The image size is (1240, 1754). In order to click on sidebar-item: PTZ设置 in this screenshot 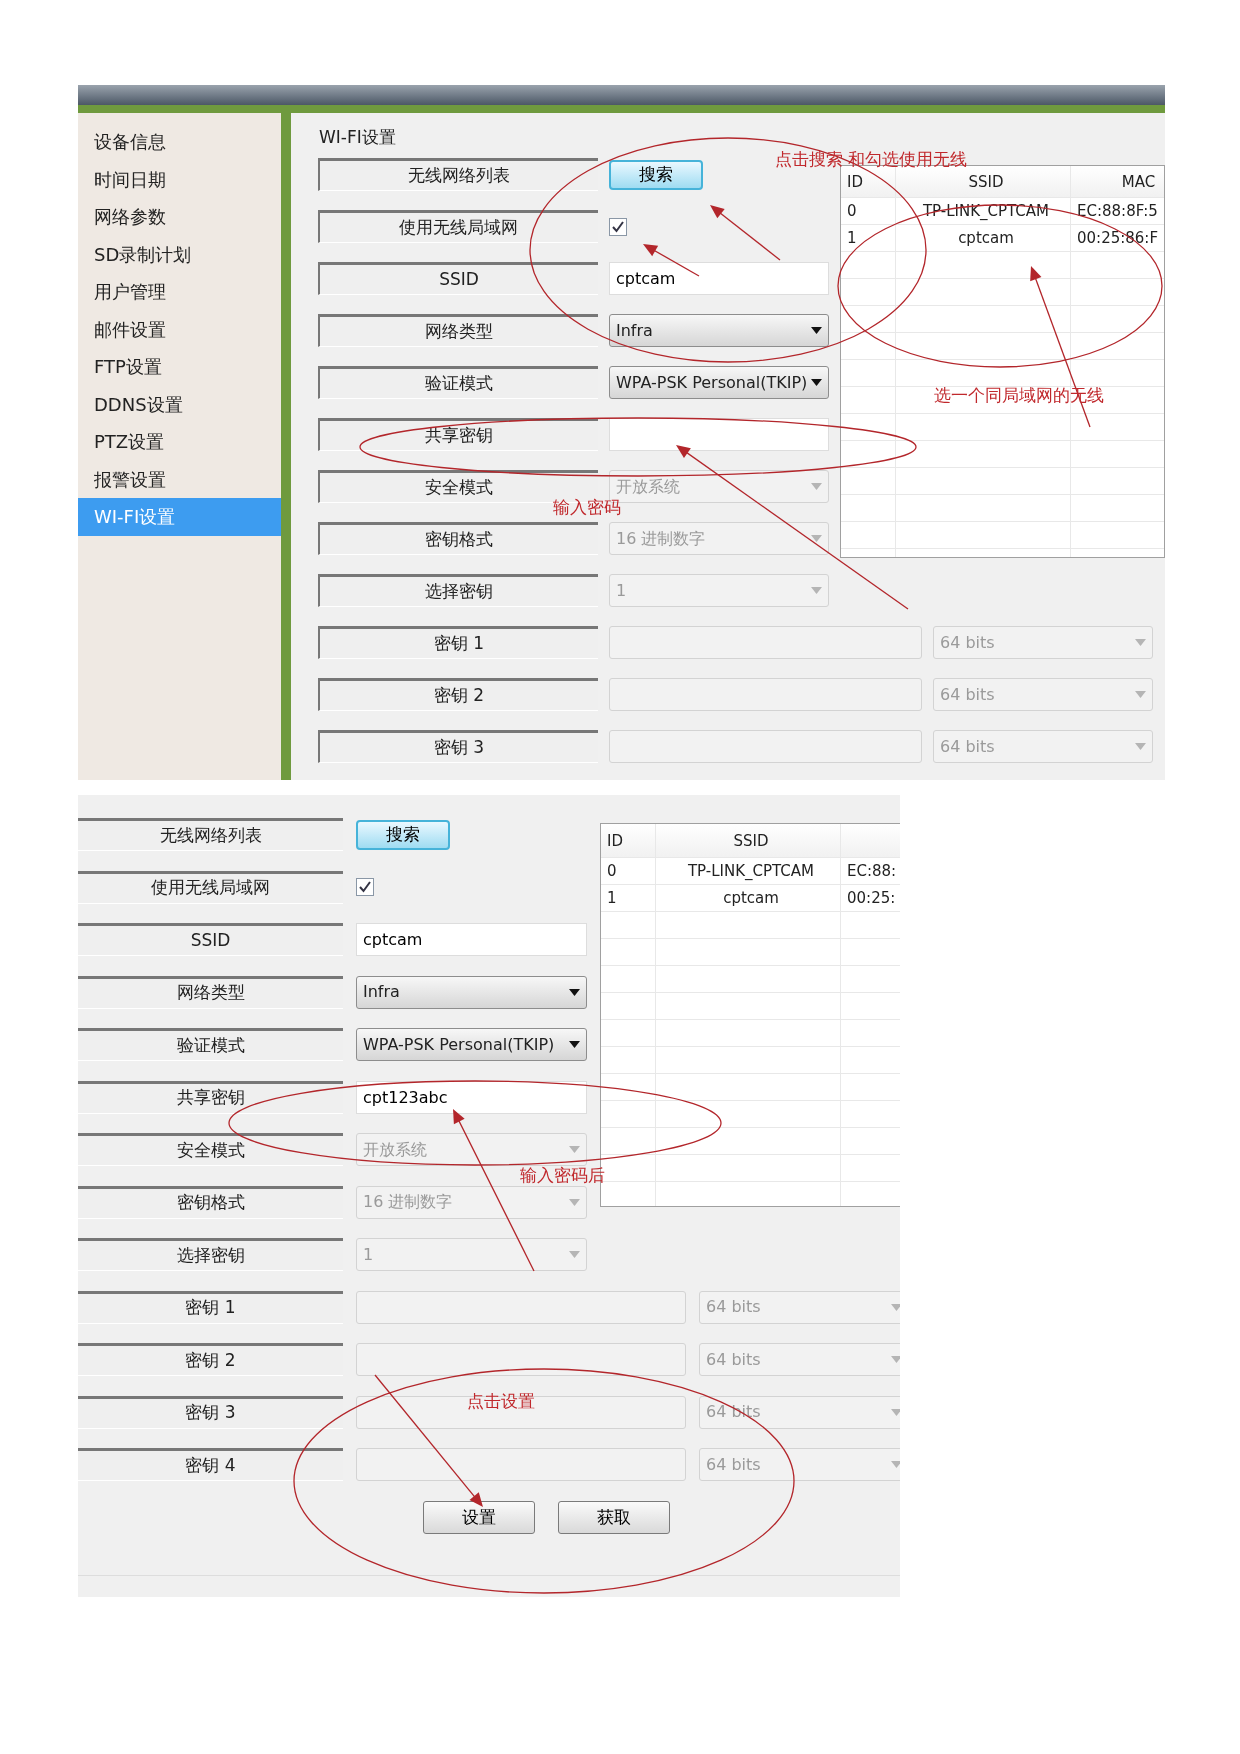, I will do `click(180, 442)`.